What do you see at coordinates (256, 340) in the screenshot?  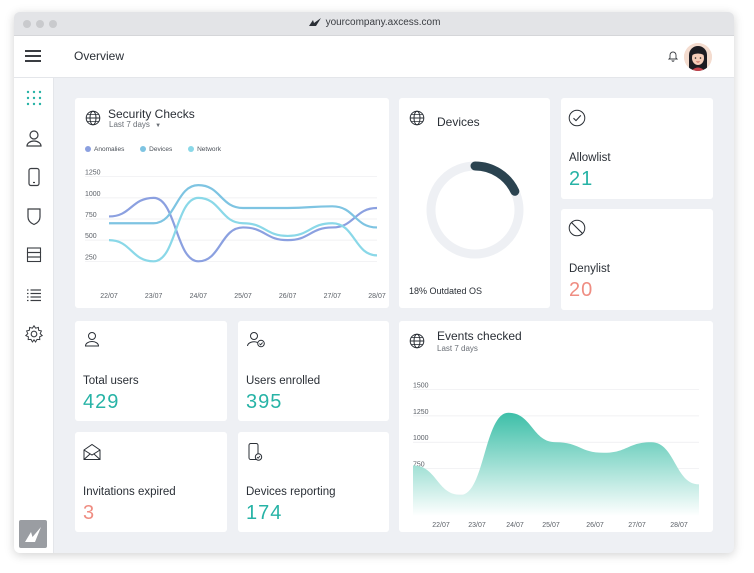 I see `user-check-icon` at bounding box center [256, 340].